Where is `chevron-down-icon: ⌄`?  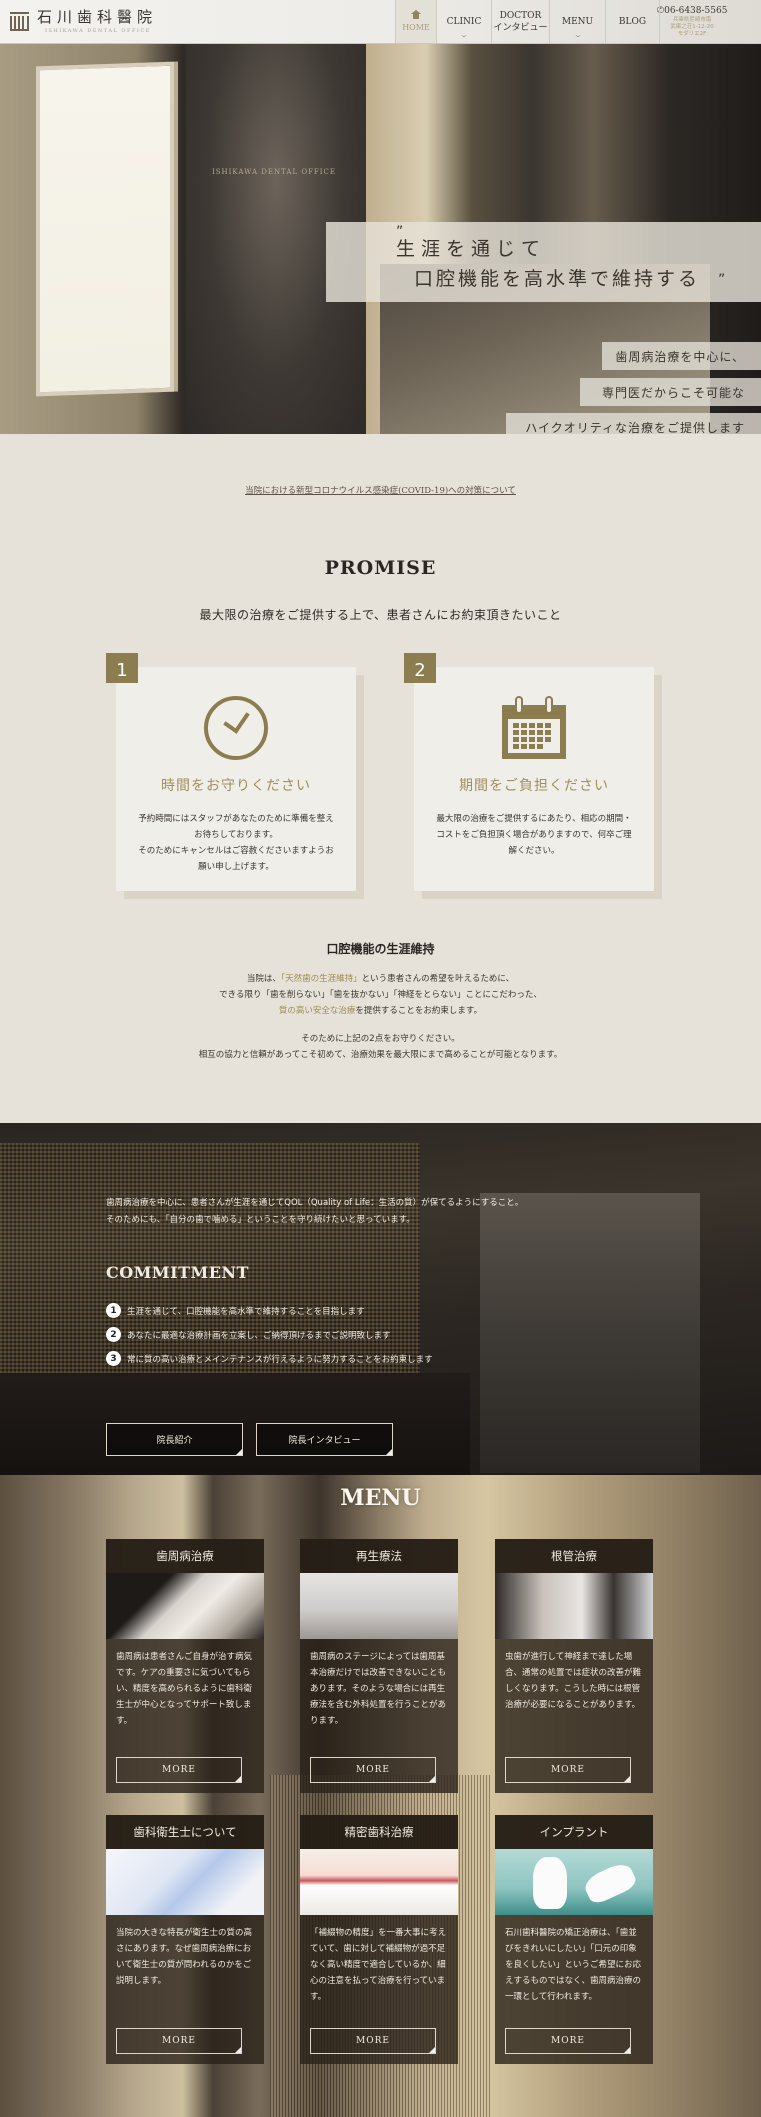
chevron-down-icon: ⌄ is located at coordinates (464, 35).